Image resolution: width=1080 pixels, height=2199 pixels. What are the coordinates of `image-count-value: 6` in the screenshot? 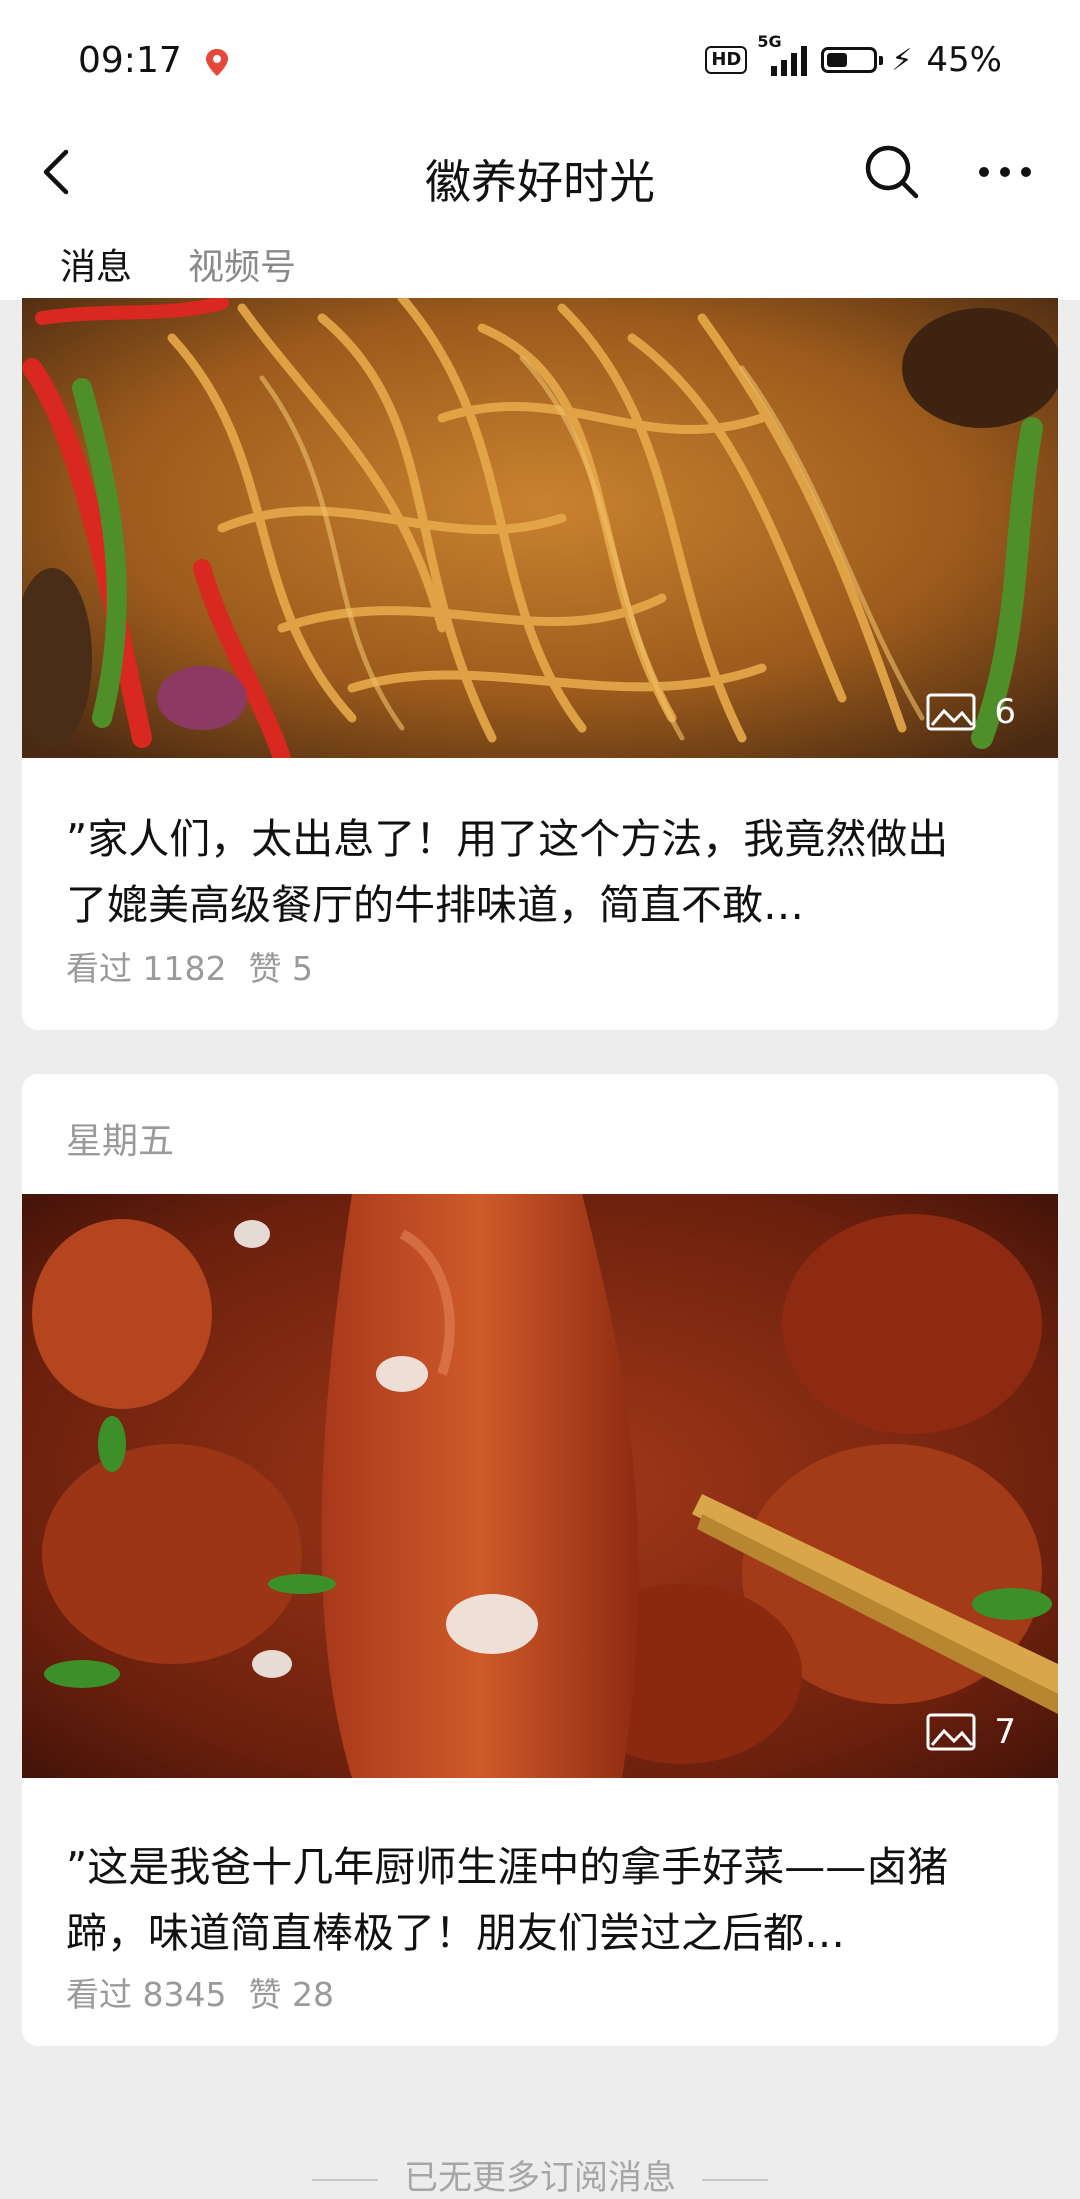 It's located at (1005, 712).